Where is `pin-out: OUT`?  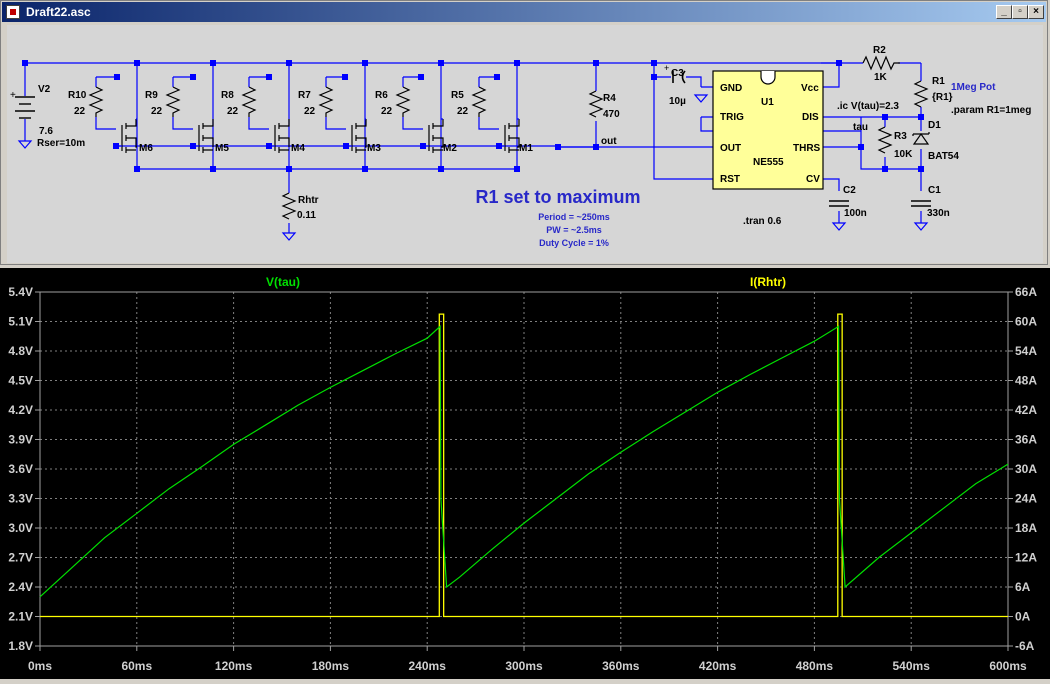 pin-out: OUT is located at coordinates (730, 148).